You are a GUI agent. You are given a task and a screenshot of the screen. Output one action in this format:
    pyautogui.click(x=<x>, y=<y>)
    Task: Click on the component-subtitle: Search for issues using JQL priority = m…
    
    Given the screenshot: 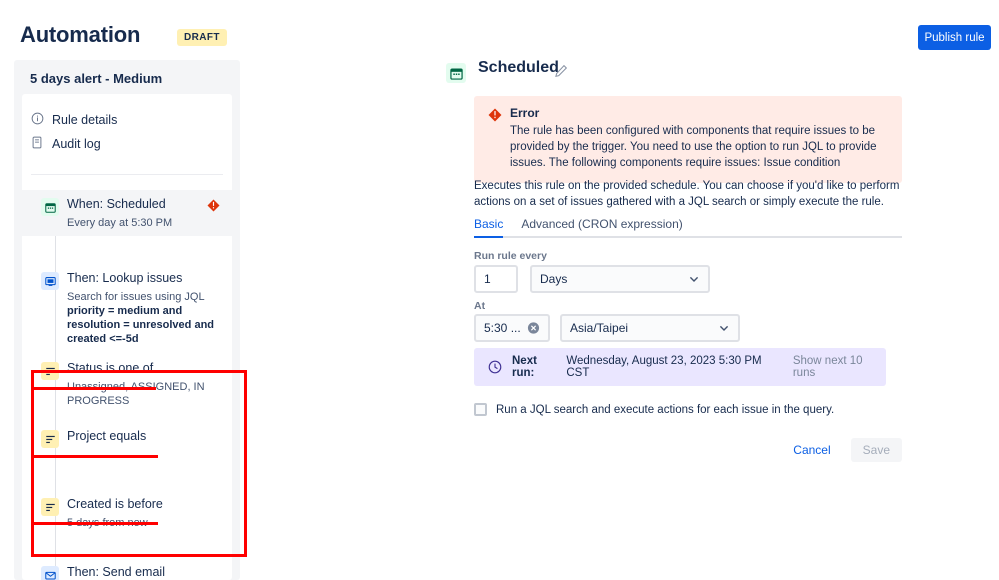 What is the action you would take?
    pyautogui.click(x=147, y=318)
    